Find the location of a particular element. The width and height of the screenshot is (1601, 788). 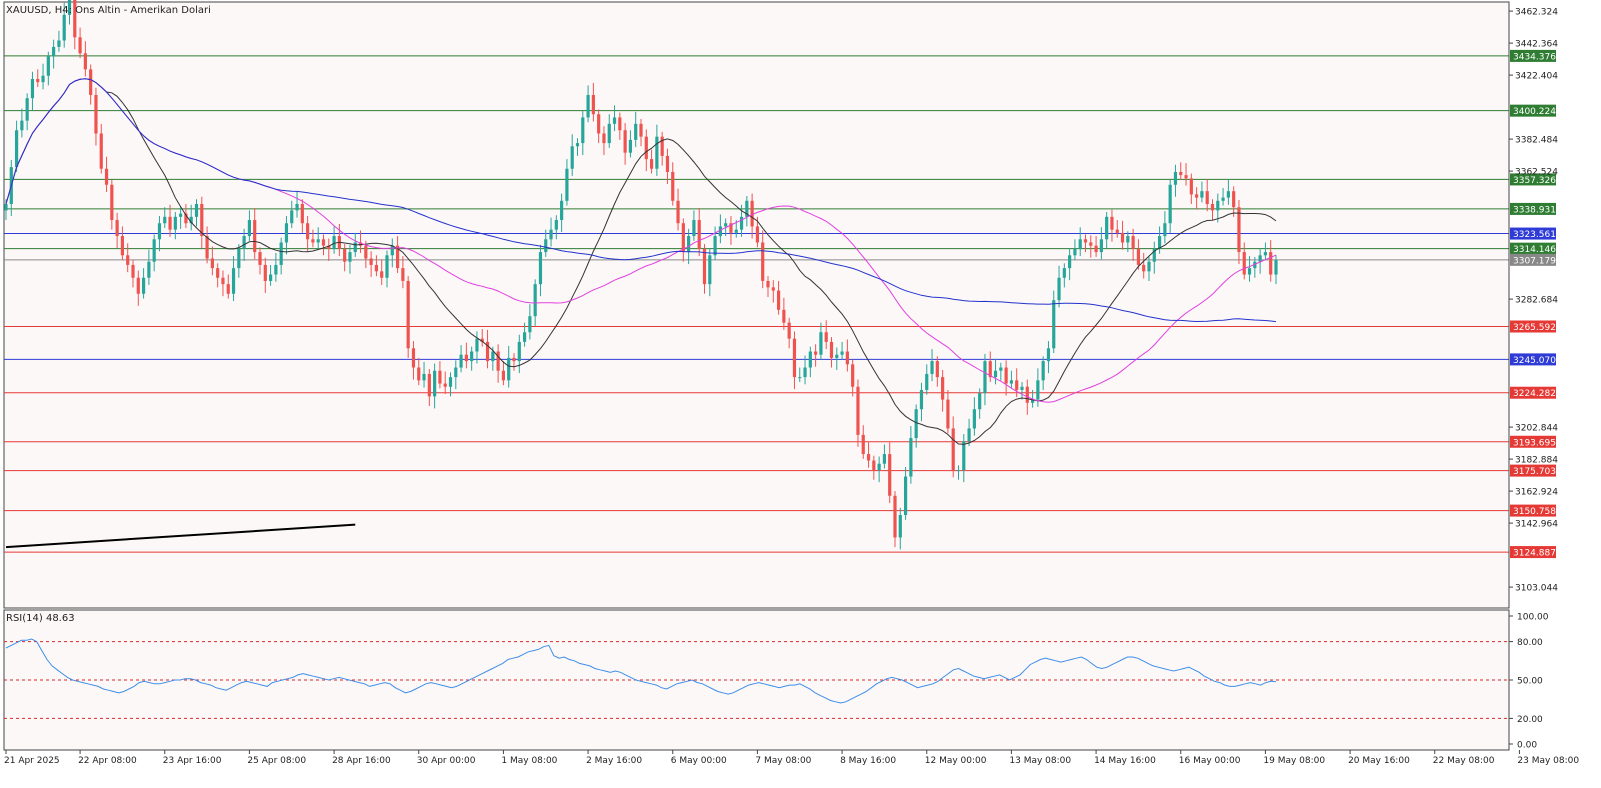

chart-title: XAUUSD, H4: Ons Altin - Amerikan Dolari is located at coordinates (108, 10).